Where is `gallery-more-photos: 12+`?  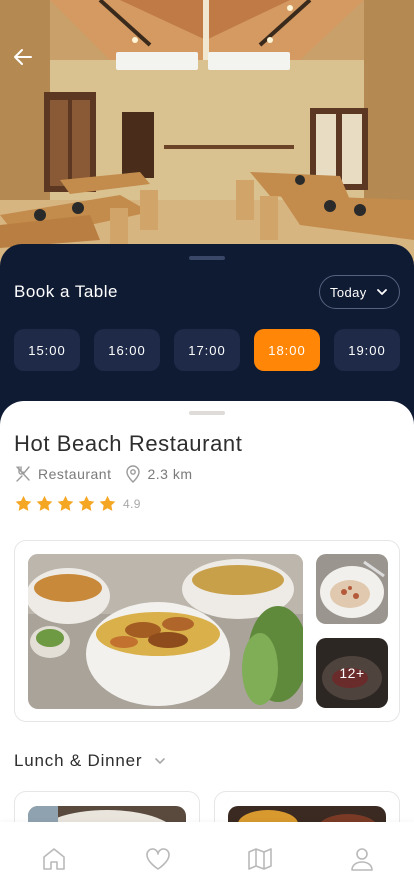 gallery-more-photos: 12+ is located at coordinates (352, 673).